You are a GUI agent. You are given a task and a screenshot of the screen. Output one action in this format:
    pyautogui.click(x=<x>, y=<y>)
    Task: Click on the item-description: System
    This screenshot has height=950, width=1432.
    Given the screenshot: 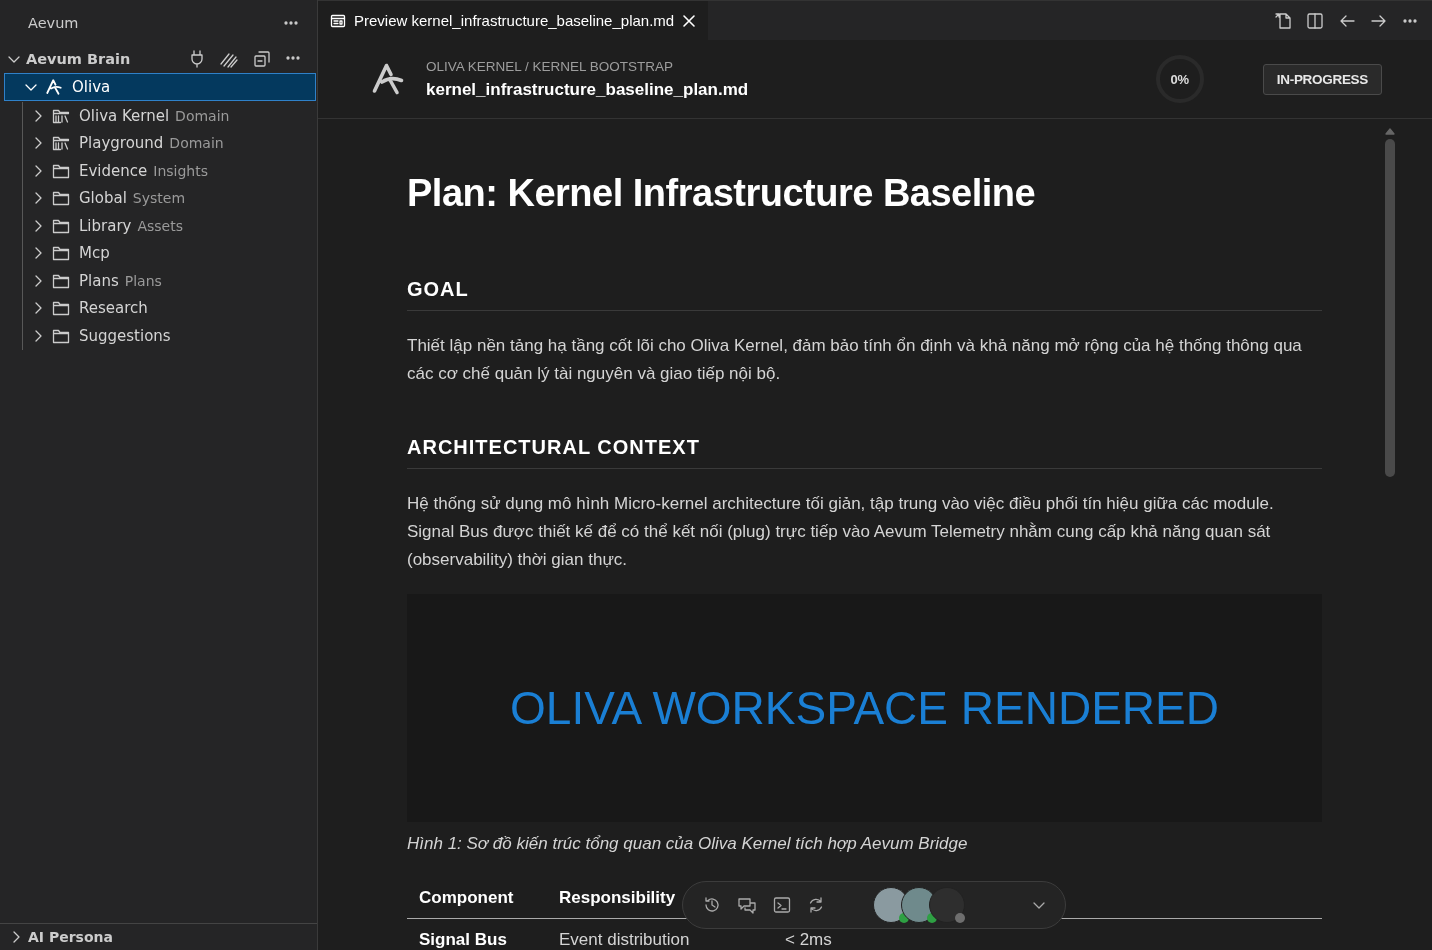 What is the action you would take?
    pyautogui.click(x=159, y=198)
    